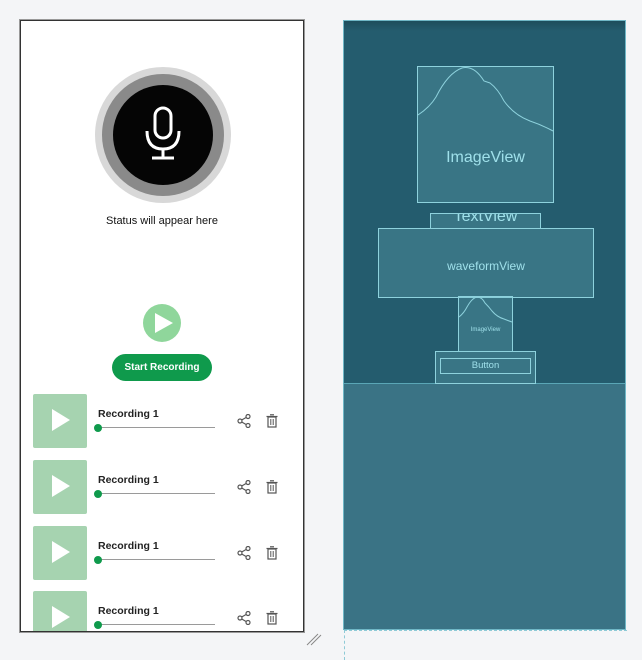 The height and width of the screenshot is (660, 642). Describe the element at coordinates (314, 639) in the screenshot. I see `resize-handle-icon` at that location.